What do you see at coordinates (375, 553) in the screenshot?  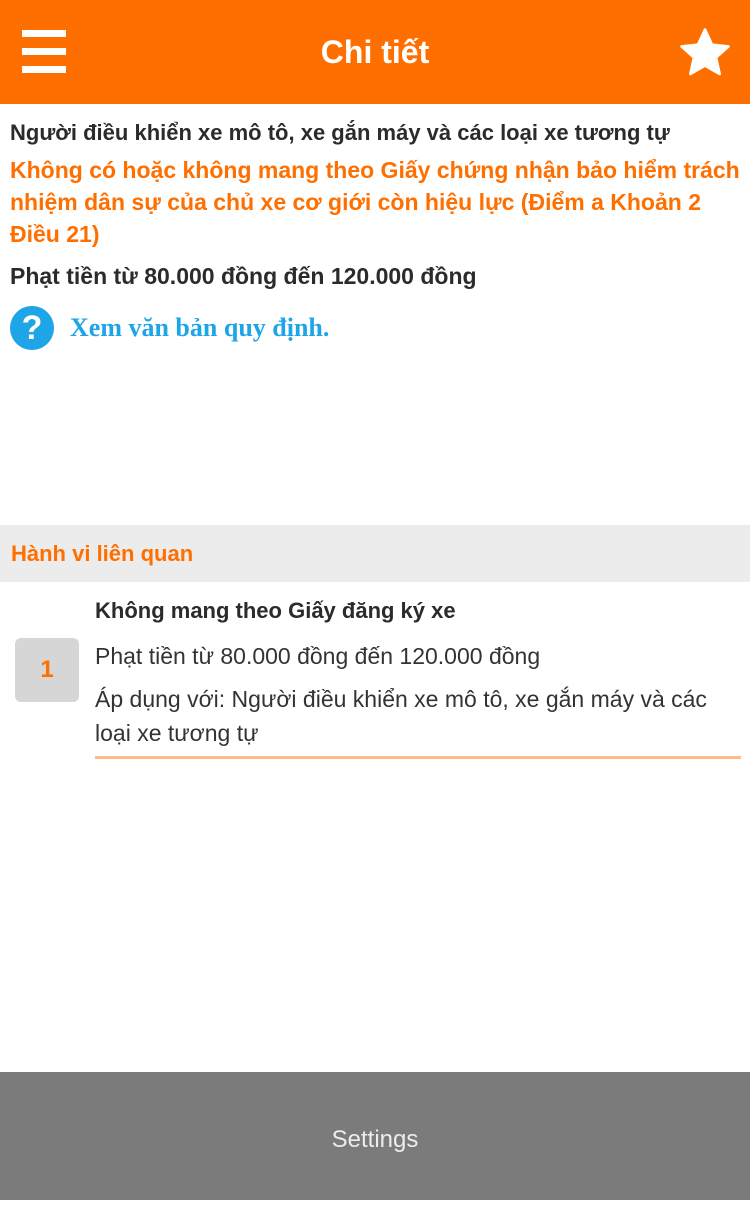 I see `related-section-header: Hành vi liên quan` at bounding box center [375, 553].